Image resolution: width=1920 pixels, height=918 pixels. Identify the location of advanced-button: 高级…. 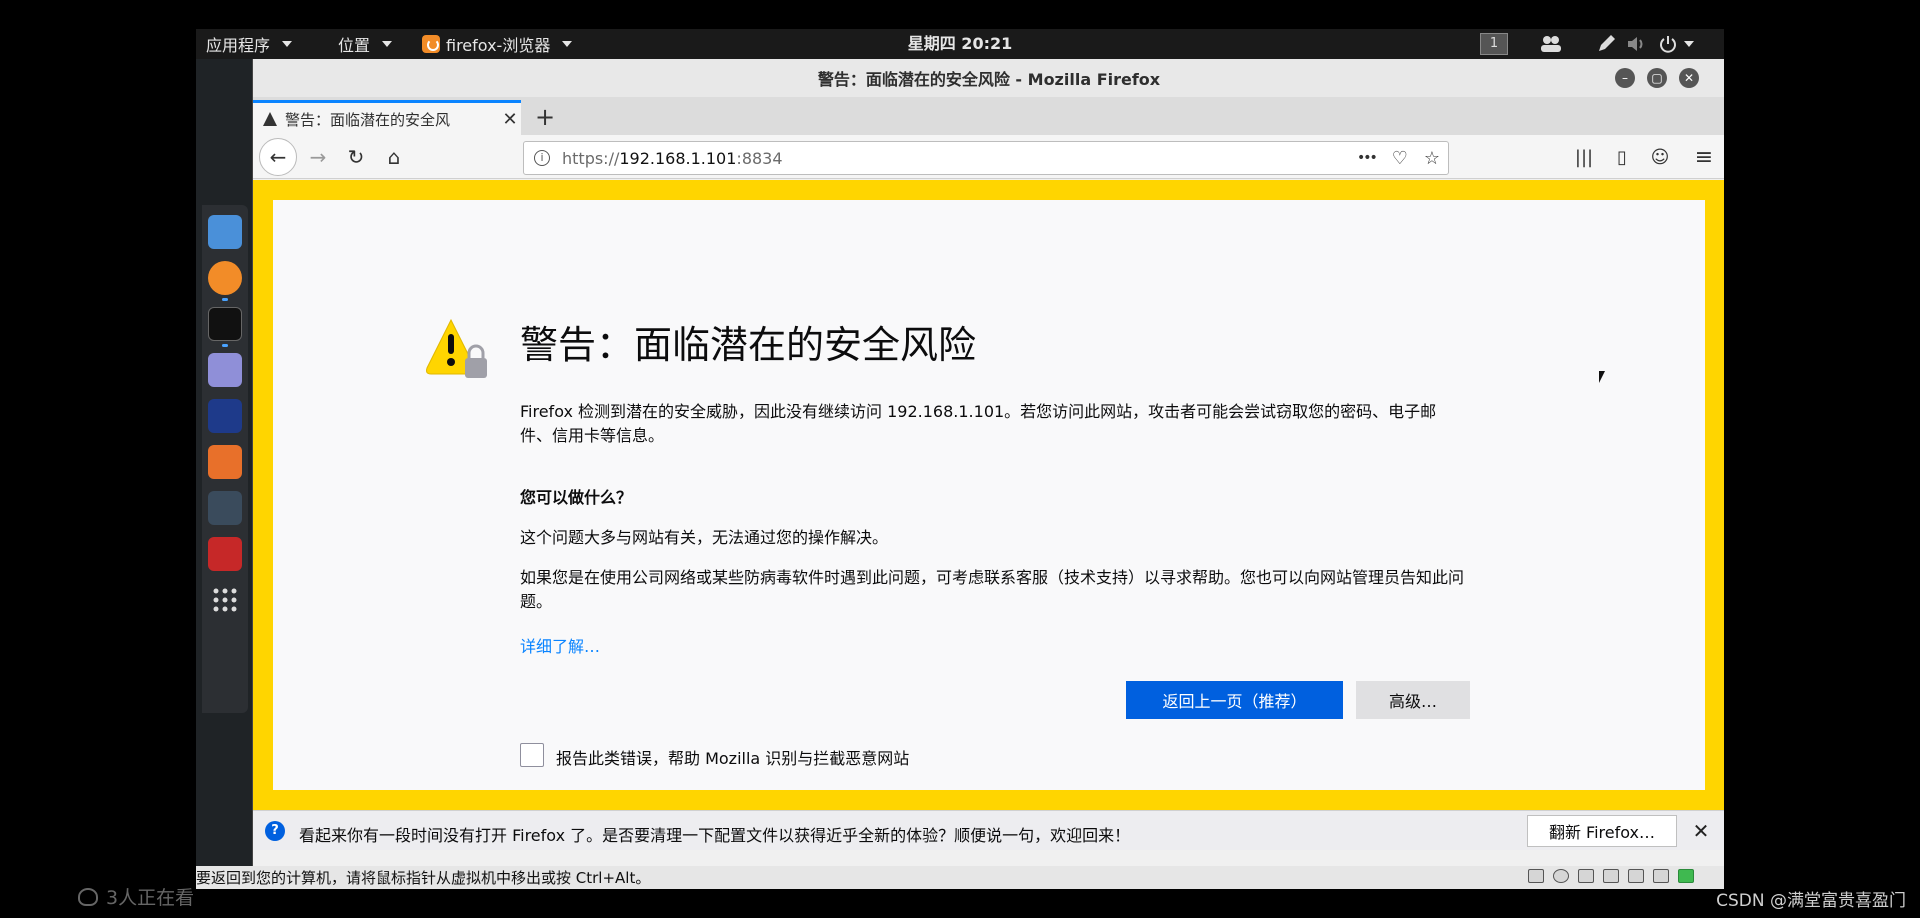
(1413, 700).